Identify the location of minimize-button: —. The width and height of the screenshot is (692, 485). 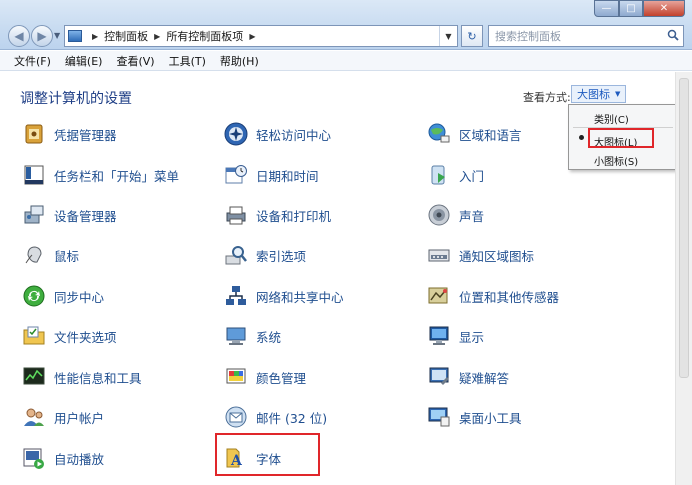
(606, 8).